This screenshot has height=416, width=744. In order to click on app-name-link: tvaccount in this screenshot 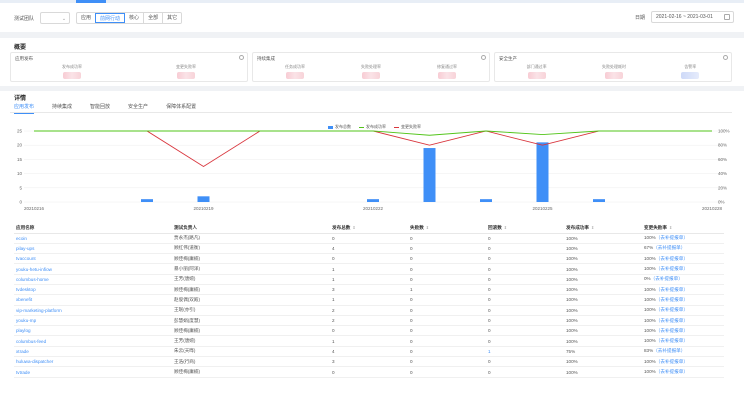, I will do `click(93, 259)`.